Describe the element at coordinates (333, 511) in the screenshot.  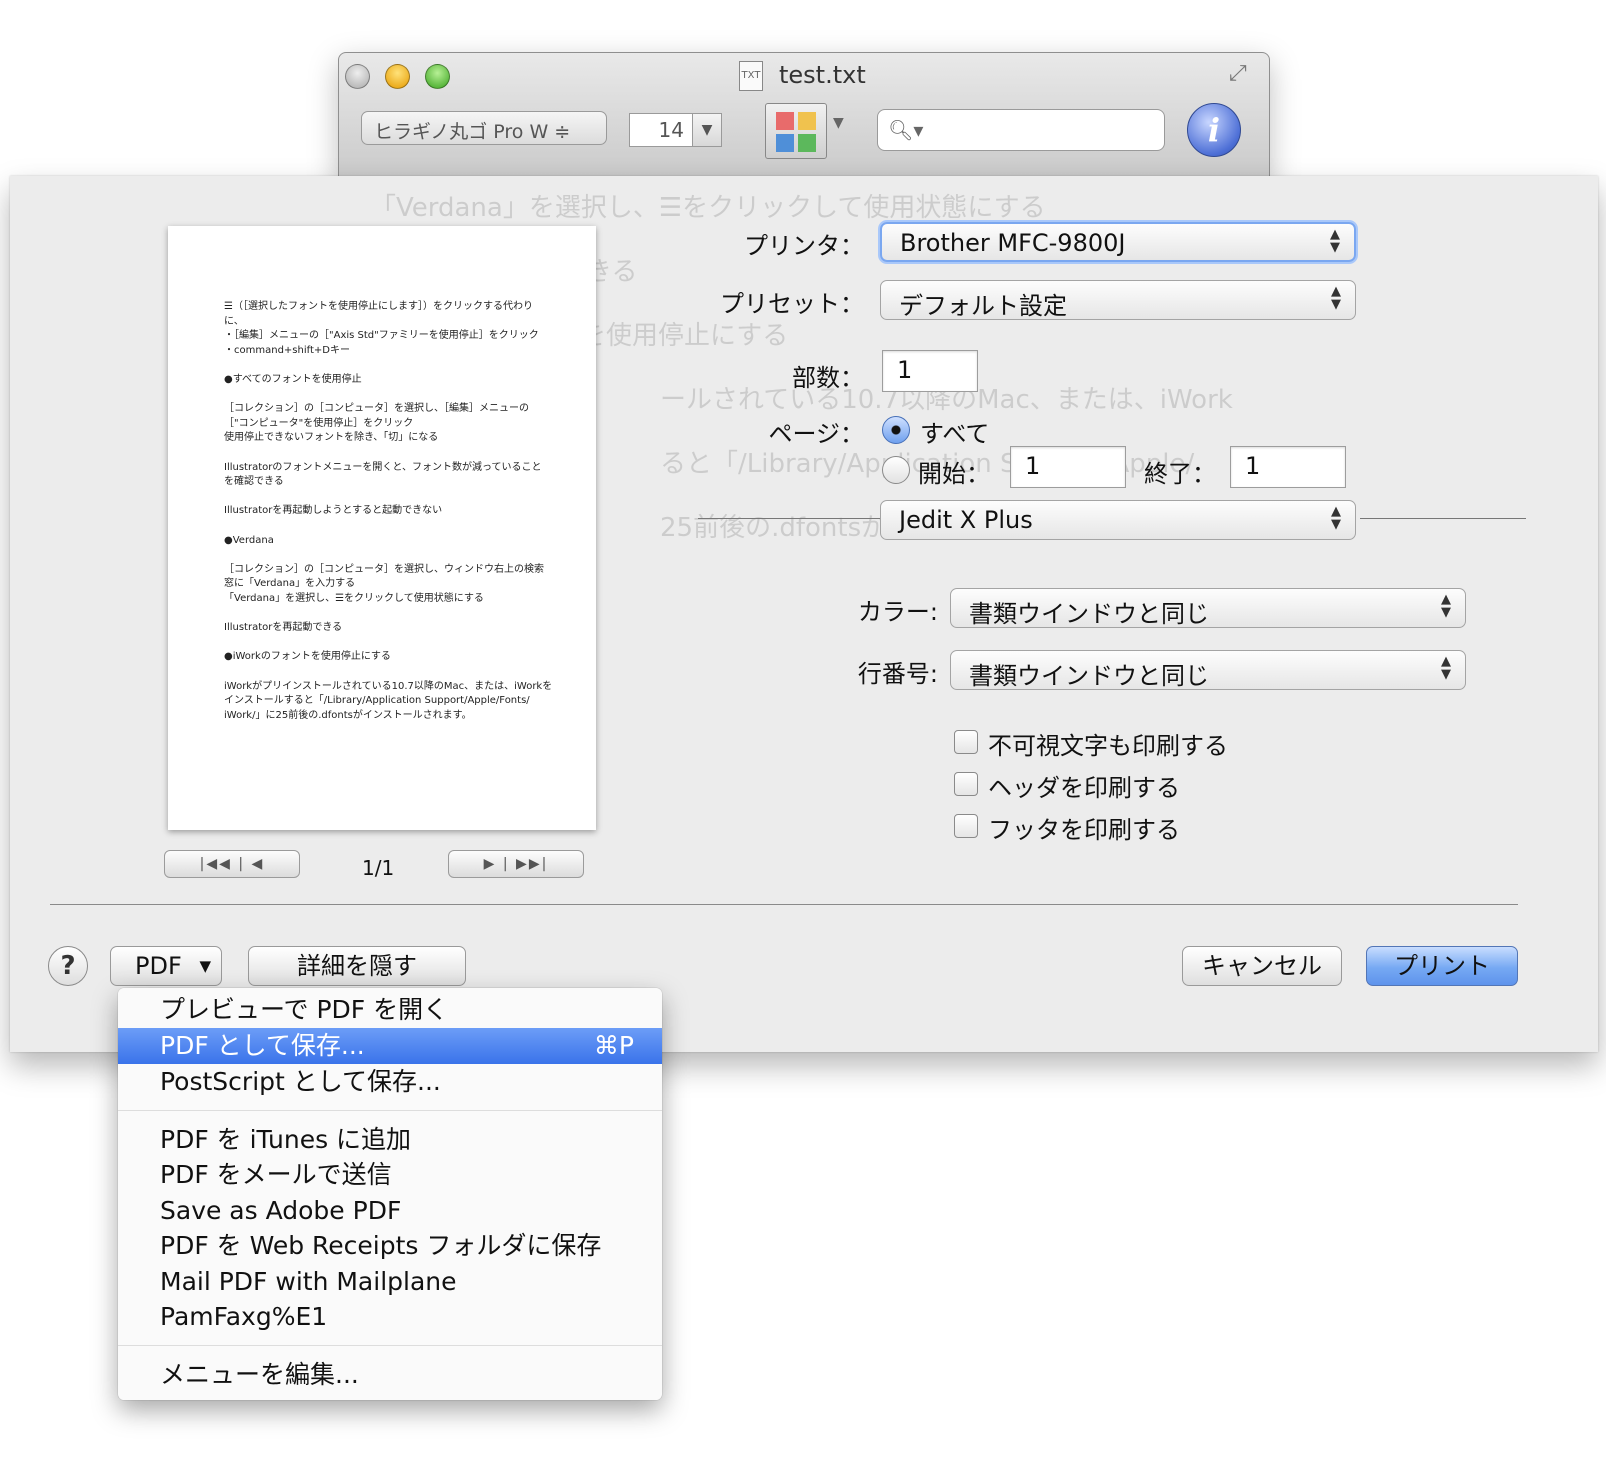
I see `preview-text-line: Illustratorを再起動しようとすると起動できない` at that location.